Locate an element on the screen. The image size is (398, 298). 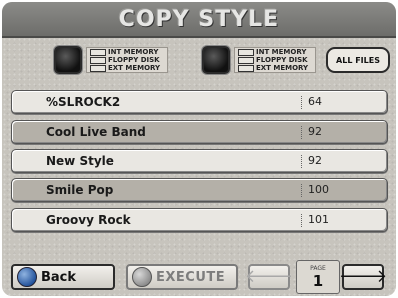
style-name: Cool Live Band is located at coordinates (96, 132).